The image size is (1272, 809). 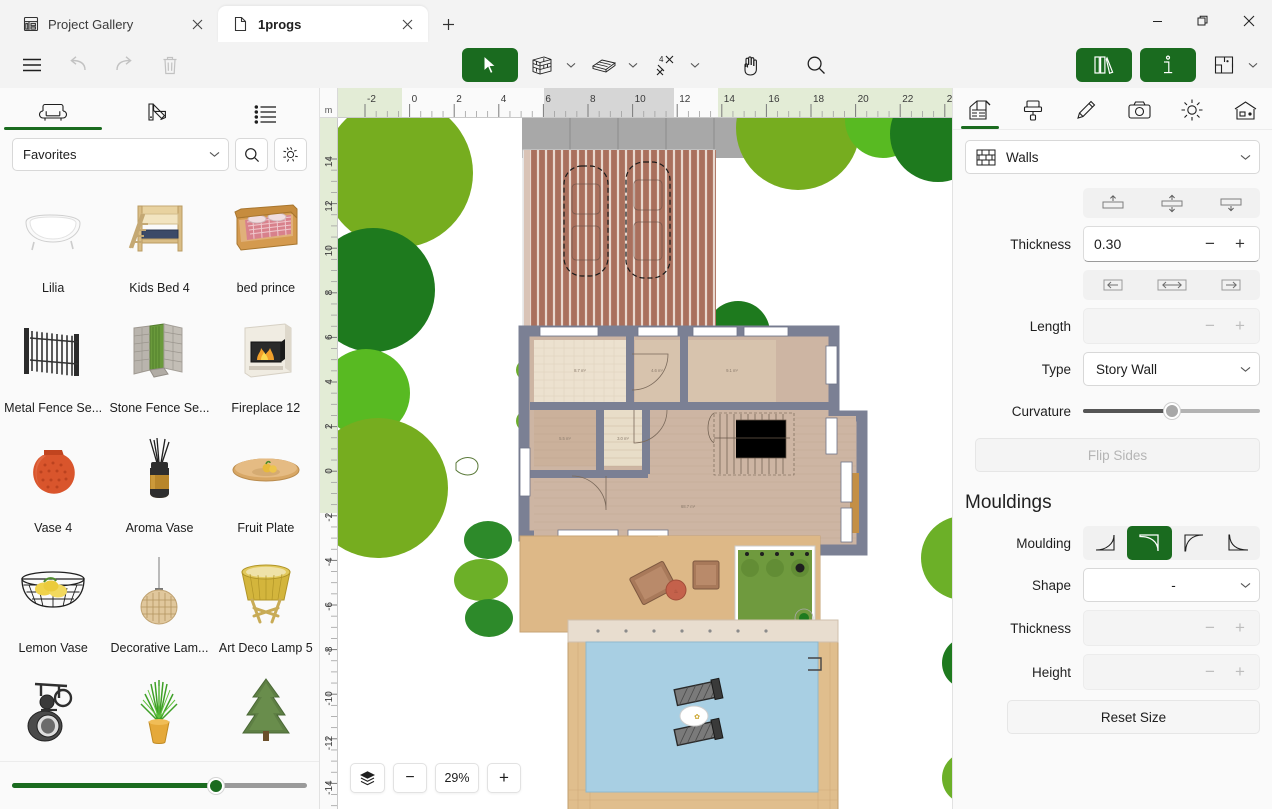 I want to click on curvature-track, so click(x=1171, y=411).